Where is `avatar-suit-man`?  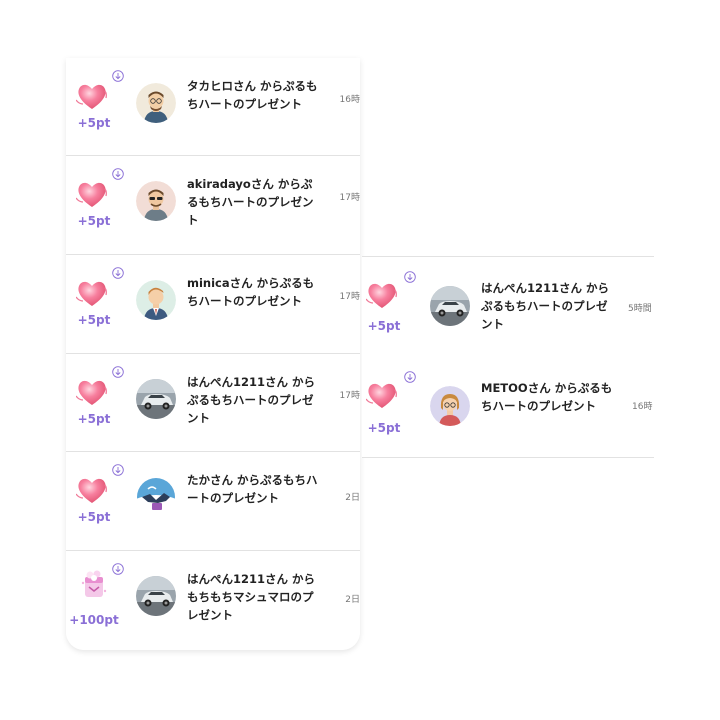 avatar-suit-man is located at coordinates (156, 300).